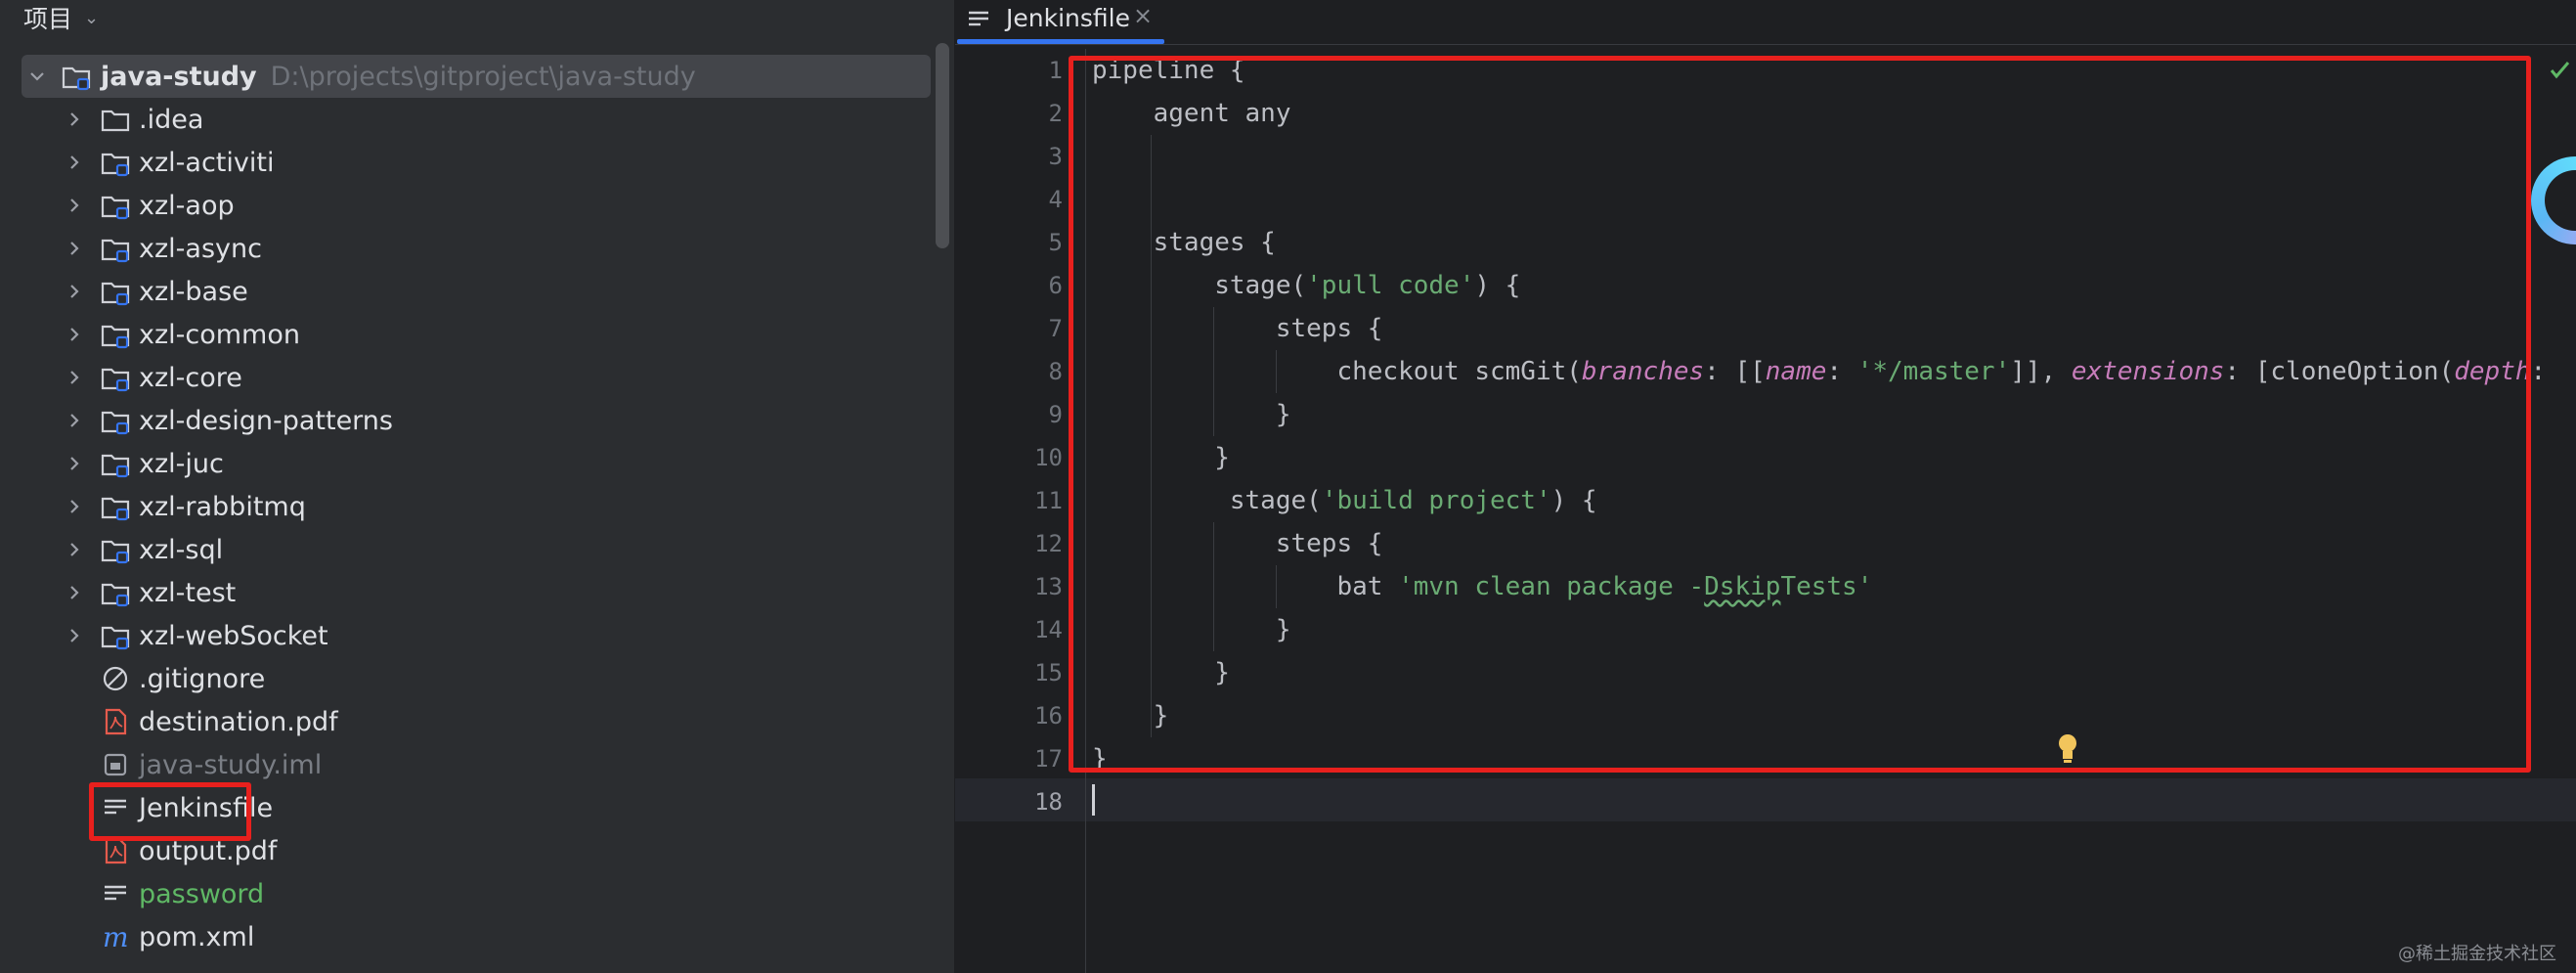 This screenshot has height=973, width=2576. I want to click on current-line-highlight, so click(1765, 799).